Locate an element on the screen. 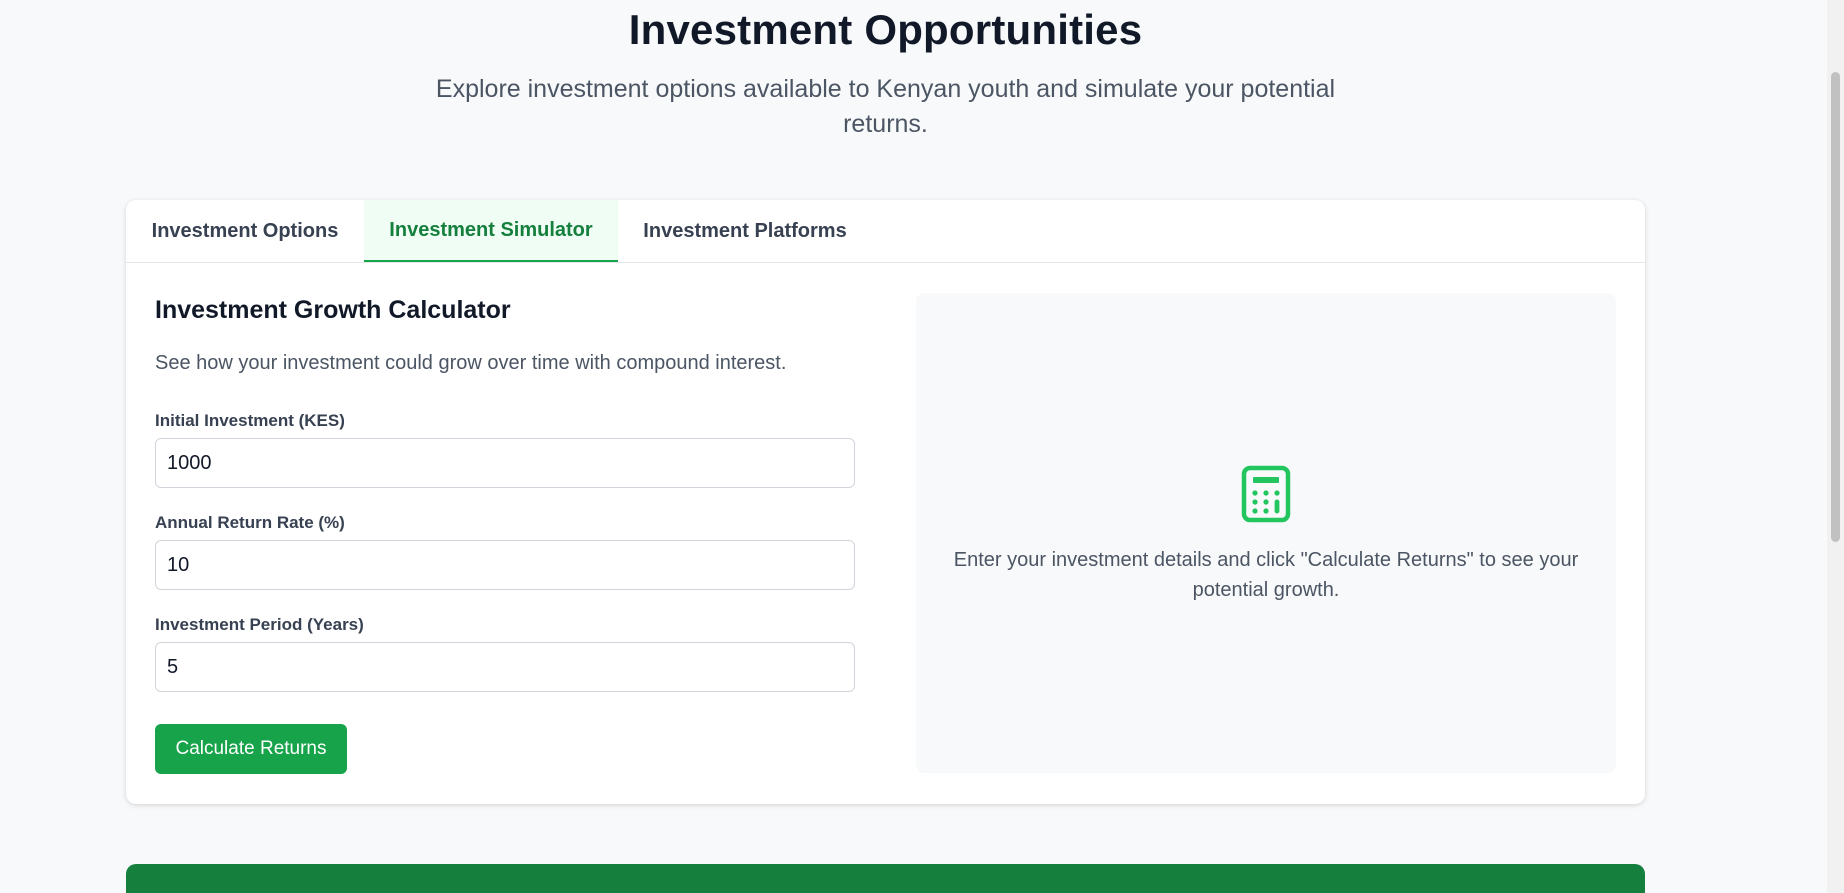 The height and width of the screenshot is (893, 1844). tab-investment-simulator: Investment Simulator is located at coordinates (491, 231).